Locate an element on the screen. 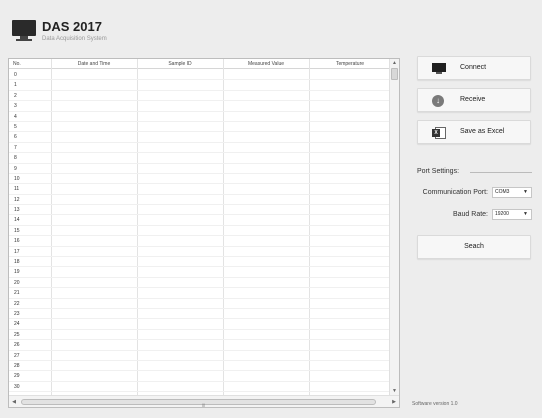  row-number: 17 is located at coordinates (17, 251).